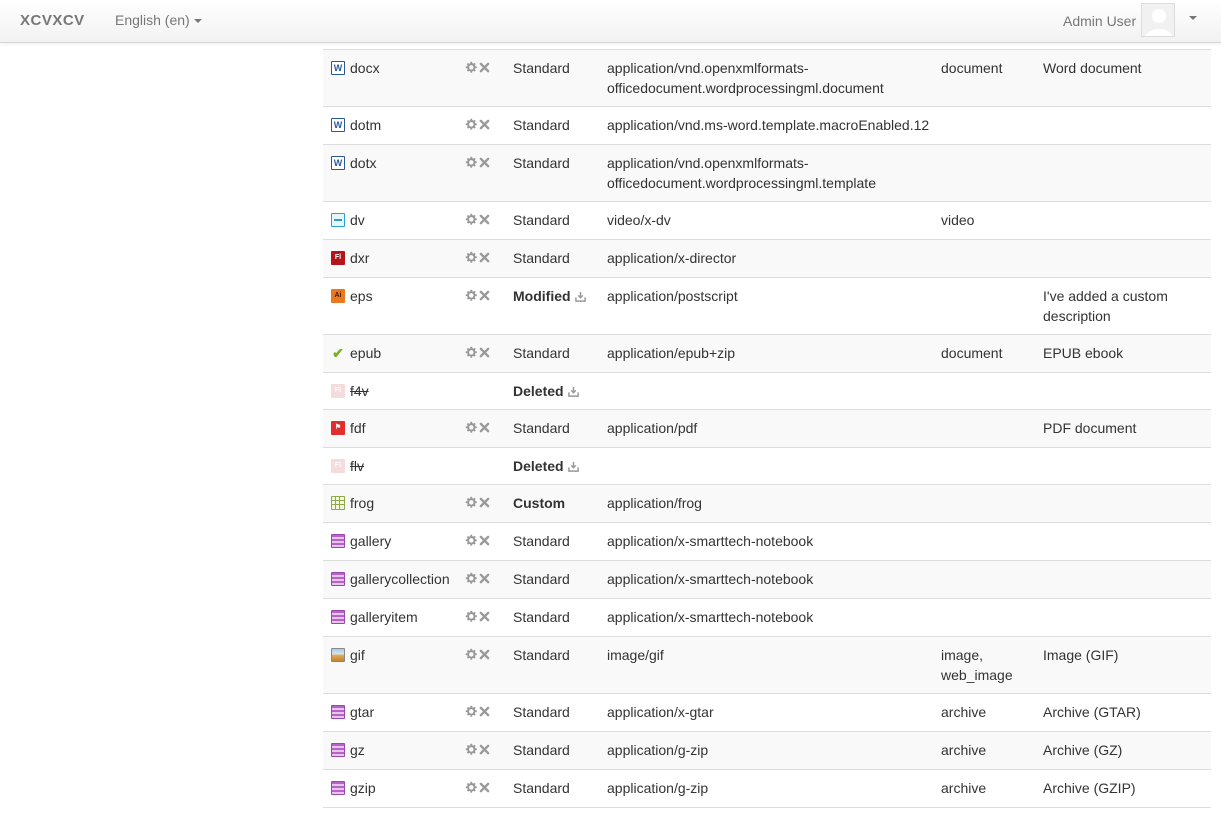 The height and width of the screenshot is (817, 1221). I want to click on extension-label: dotx, so click(363, 163).